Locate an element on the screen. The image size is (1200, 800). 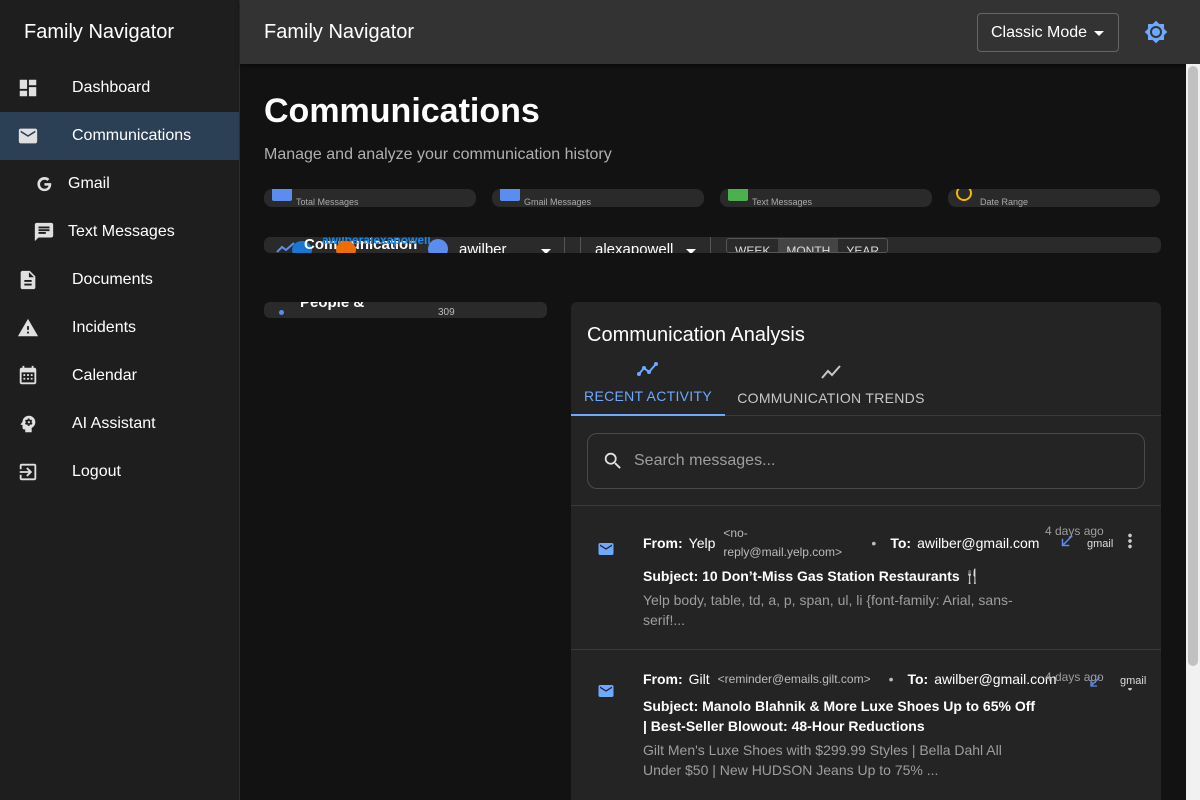
sidebar-item-text-messages: Text Messages is located at coordinates (119, 232).